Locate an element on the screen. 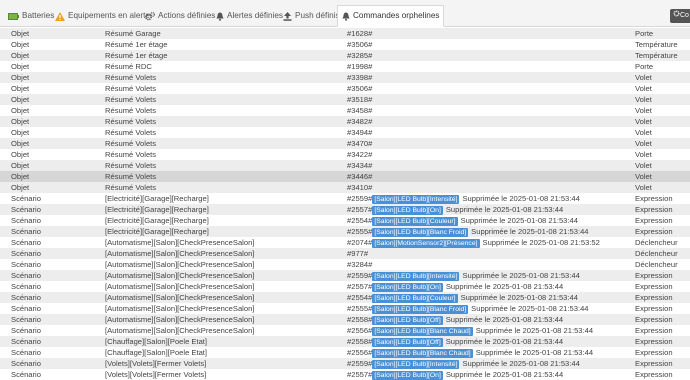 The width and height of the screenshot is (690, 380). cell-command: #1998# is located at coordinates (359, 66).